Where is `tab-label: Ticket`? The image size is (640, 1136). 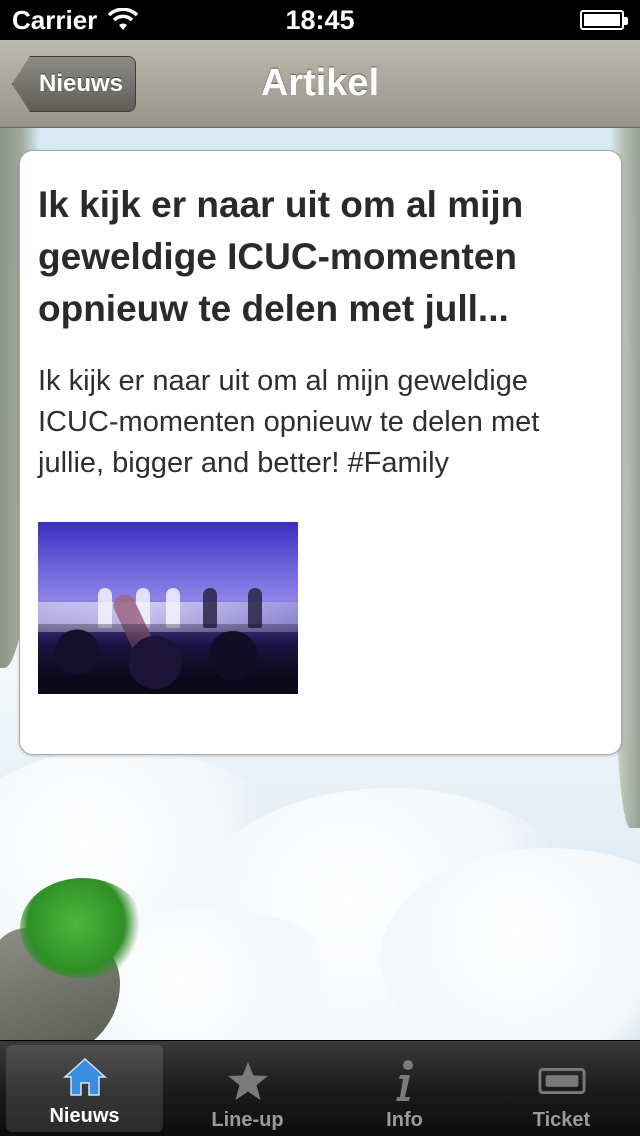
tab-label: Ticket is located at coordinates (561, 1120).